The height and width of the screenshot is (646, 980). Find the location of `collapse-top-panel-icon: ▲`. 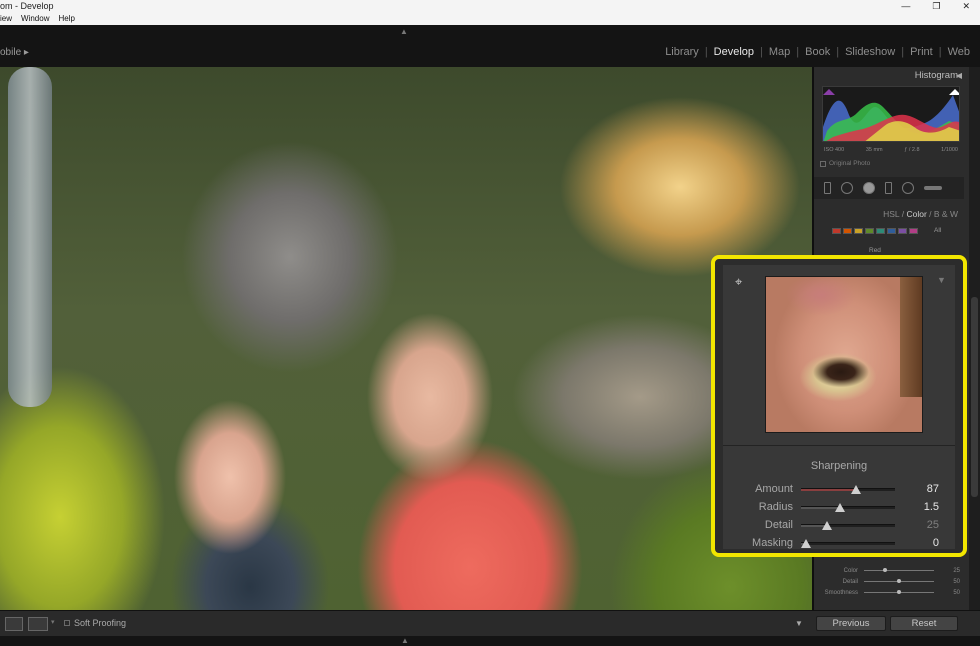

collapse-top-panel-icon: ▲ is located at coordinates (404, 31).